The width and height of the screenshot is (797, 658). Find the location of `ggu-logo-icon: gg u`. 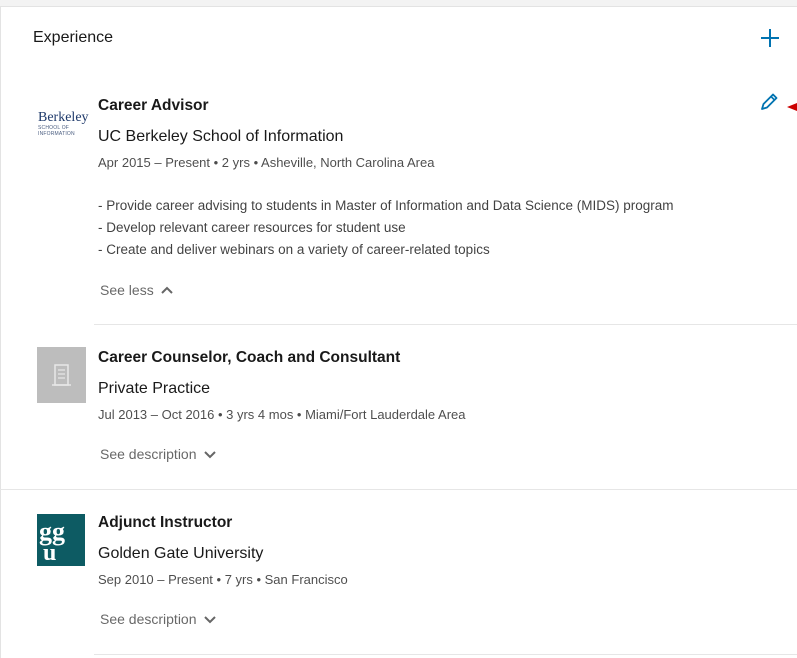

ggu-logo-icon: gg u is located at coordinates (52, 541).